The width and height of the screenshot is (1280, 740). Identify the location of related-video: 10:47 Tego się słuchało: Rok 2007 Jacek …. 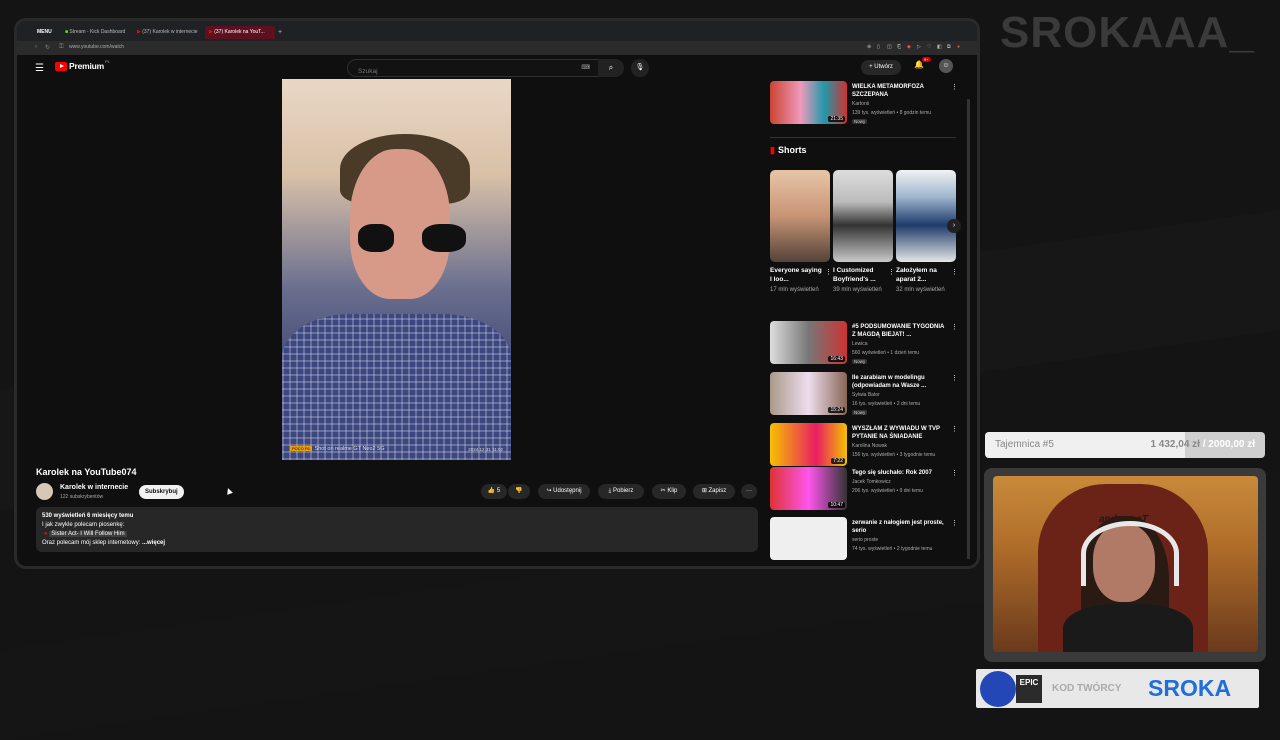
(865, 490).